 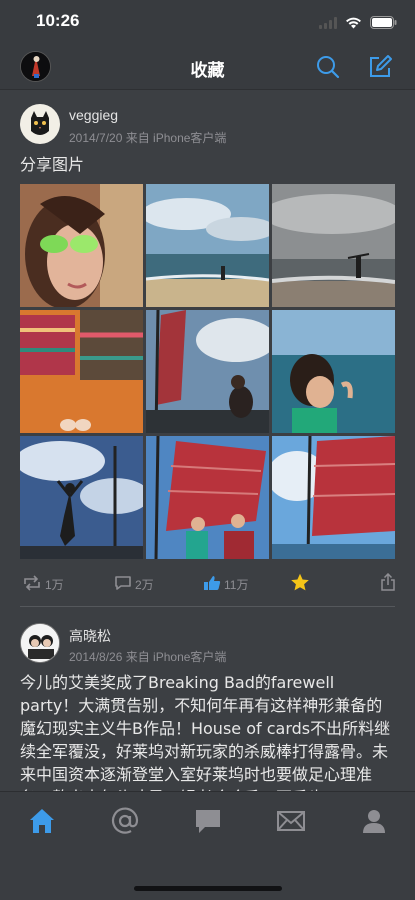 I want to click on post-username: veggieg, so click(x=93, y=115).